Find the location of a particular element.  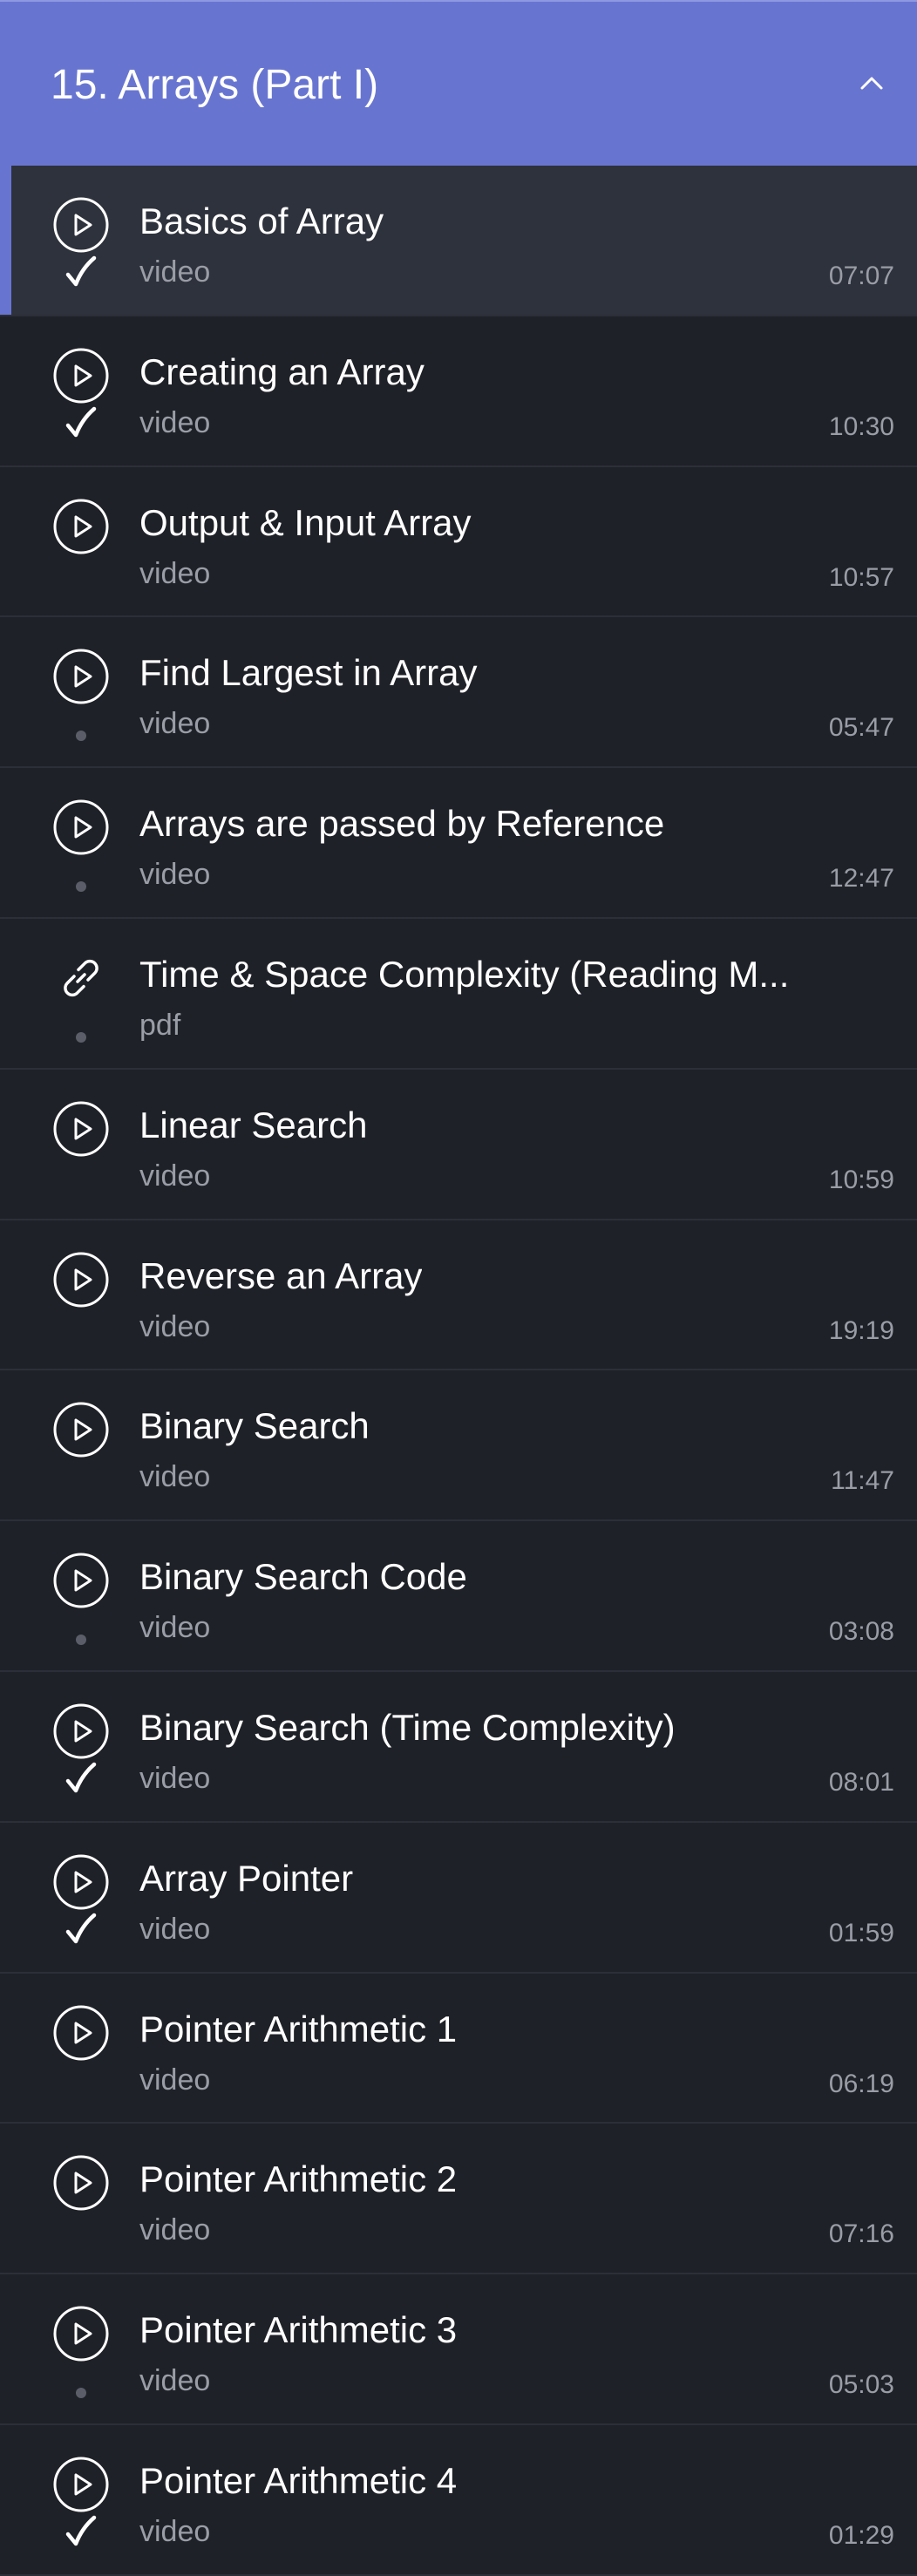

lecture-item: Creating an Array video 10:30 is located at coordinates (458, 391).